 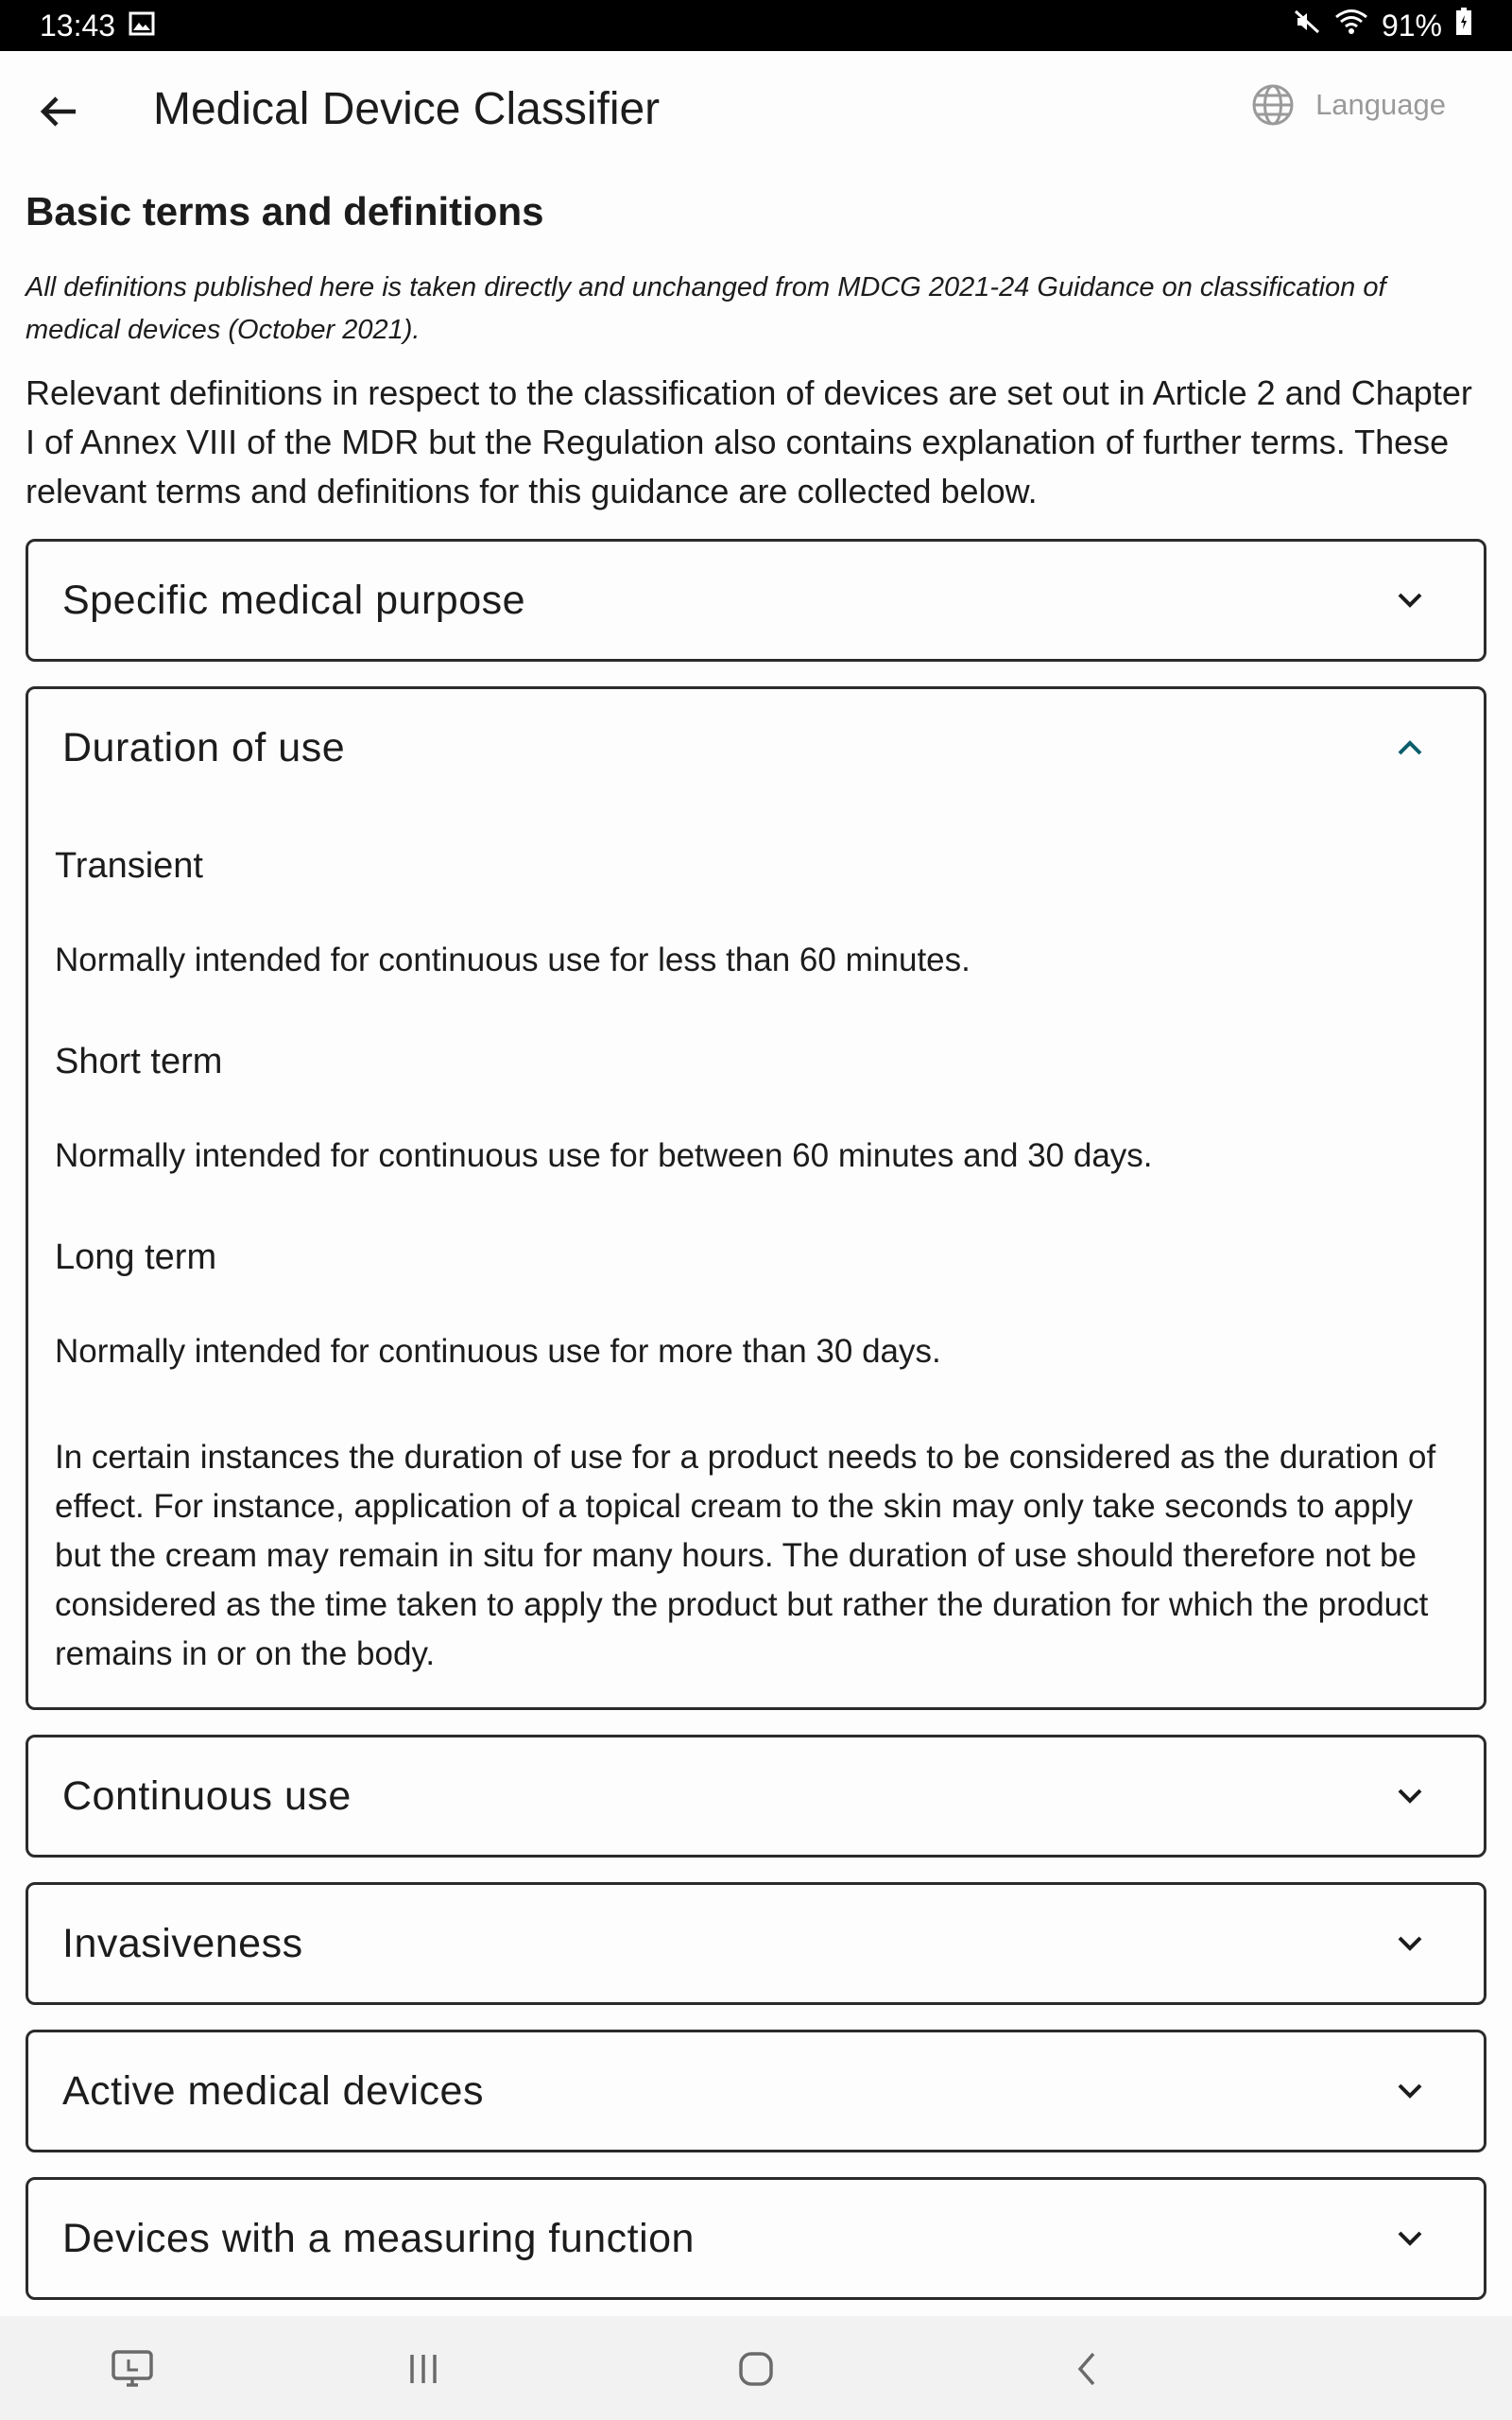 I want to click on accordion-item-measuring-function: Devices with a measuring function, so click(x=756, y=2238).